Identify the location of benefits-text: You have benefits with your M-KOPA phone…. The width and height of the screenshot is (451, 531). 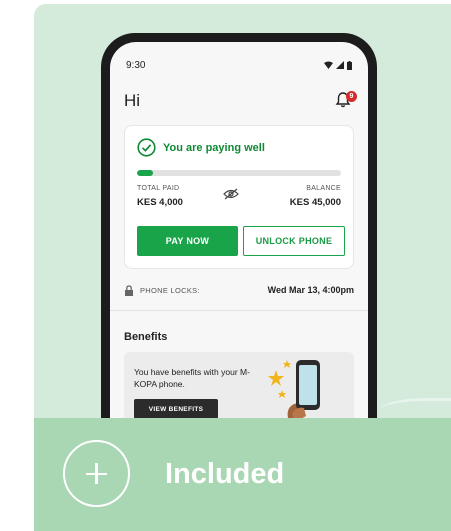
(192, 378).